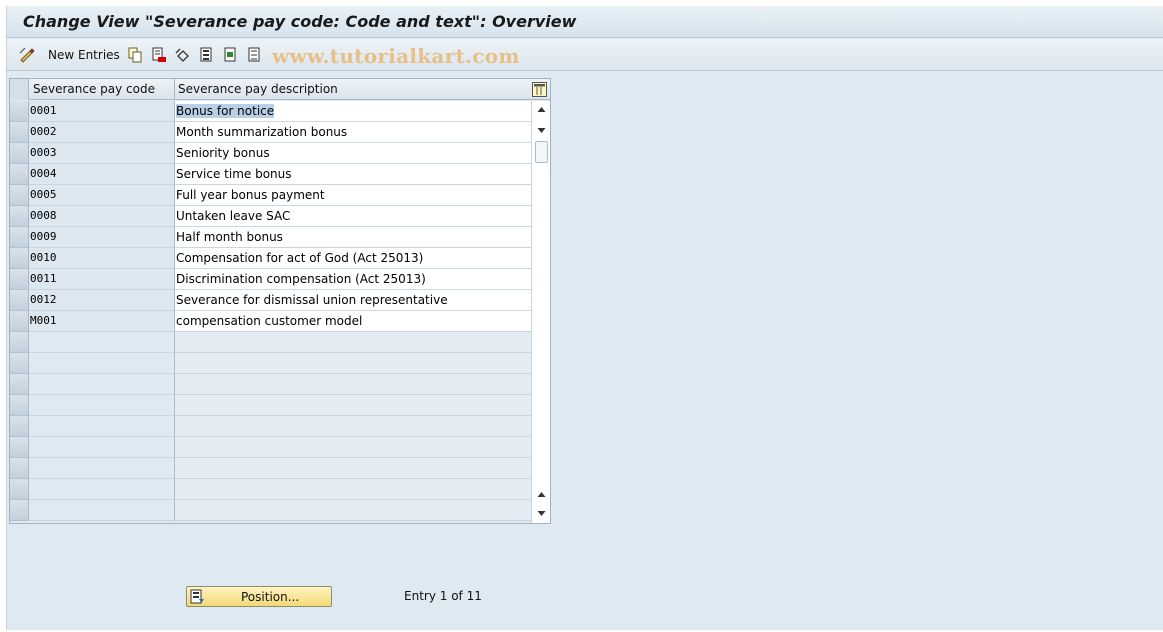 This screenshot has width=1163, height=632. What do you see at coordinates (27, 55) in the screenshot?
I see `edit-icon` at bounding box center [27, 55].